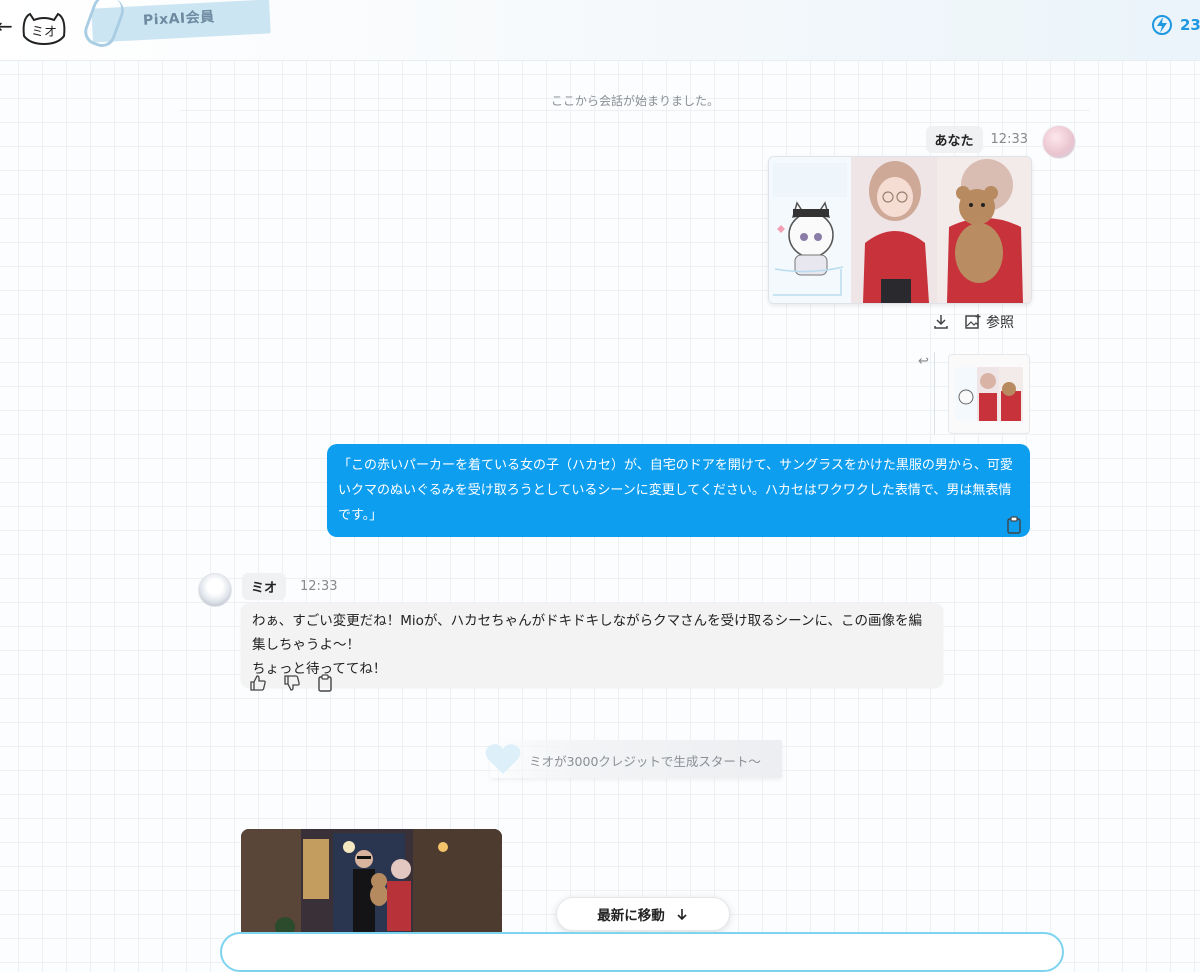 The image size is (1200, 972). What do you see at coordinates (923, 361) in the screenshot?
I see `reply-icon: ↩` at bounding box center [923, 361].